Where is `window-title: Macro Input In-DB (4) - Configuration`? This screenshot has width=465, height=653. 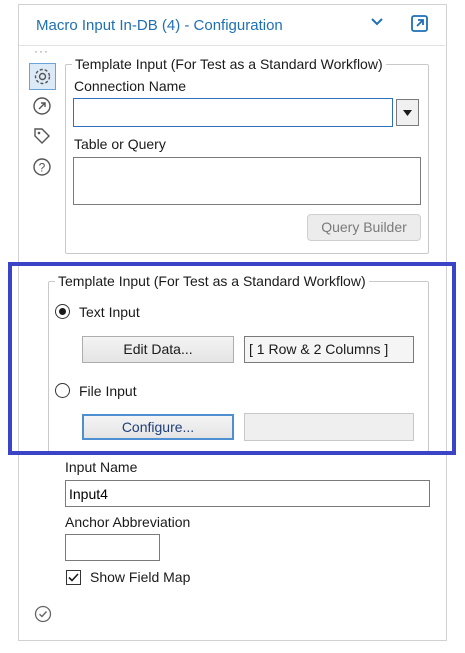
window-title: Macro Input In-DB (4) - Configuration is located at coordinates (159, 25).